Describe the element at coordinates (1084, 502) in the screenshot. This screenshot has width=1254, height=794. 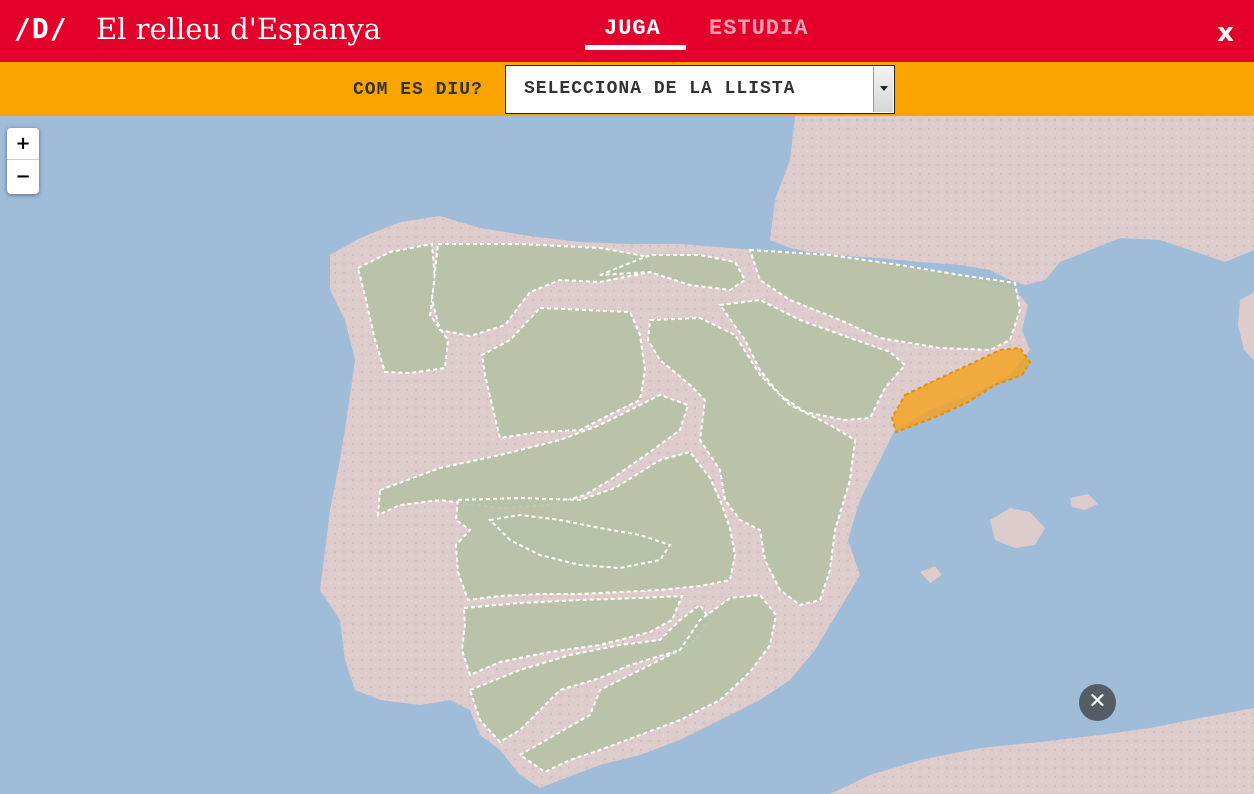
I see `menorca-island` at that location.